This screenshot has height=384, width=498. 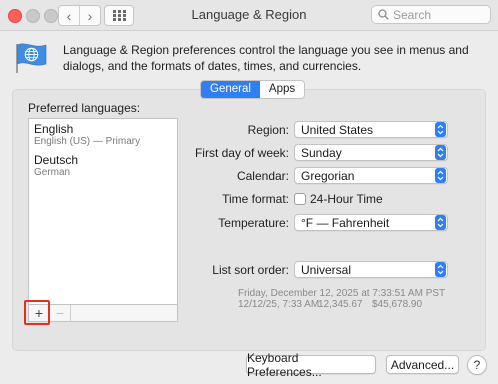 I want to click on search-icon, so click(x=383, y=14).